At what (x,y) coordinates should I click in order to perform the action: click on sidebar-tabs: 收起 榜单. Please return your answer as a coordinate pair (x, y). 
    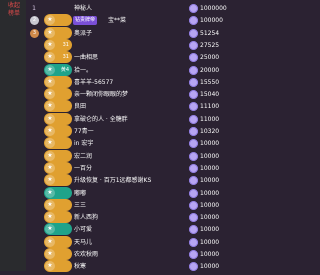
    Looking at the image, I should click on (14, 10).